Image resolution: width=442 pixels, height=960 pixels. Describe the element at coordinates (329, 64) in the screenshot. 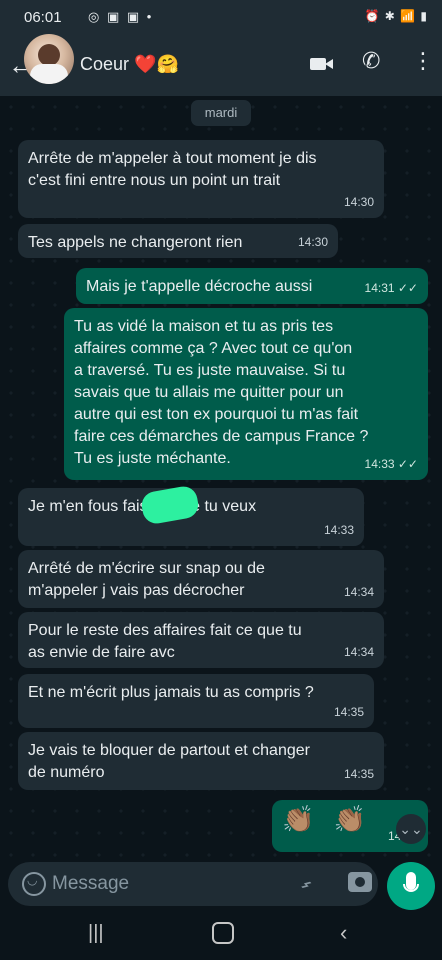

I see `video-camera-lens` at that location.